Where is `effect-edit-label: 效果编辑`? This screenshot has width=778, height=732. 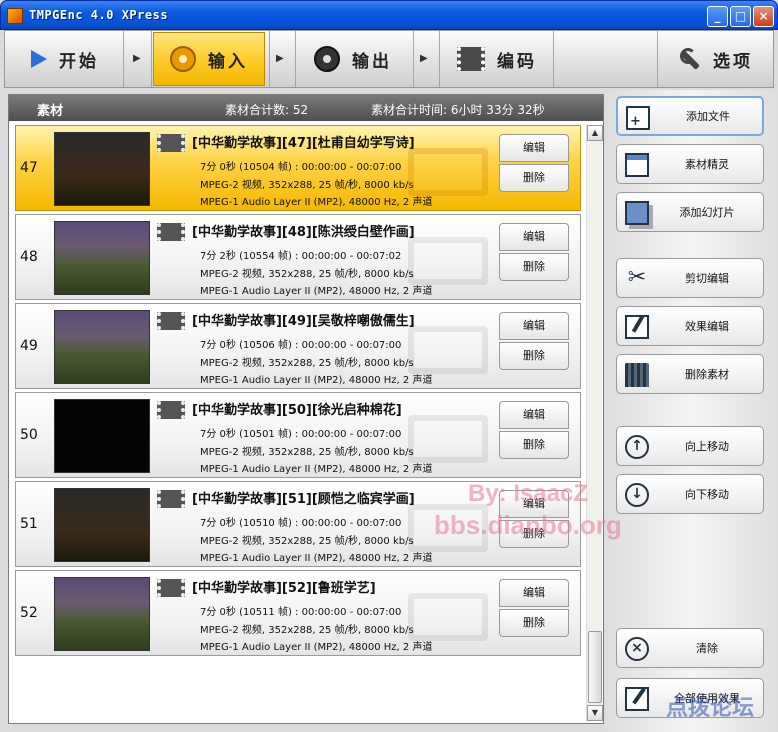
effect-edit-label: 效果编辑 is located at coordinates (707, 326).